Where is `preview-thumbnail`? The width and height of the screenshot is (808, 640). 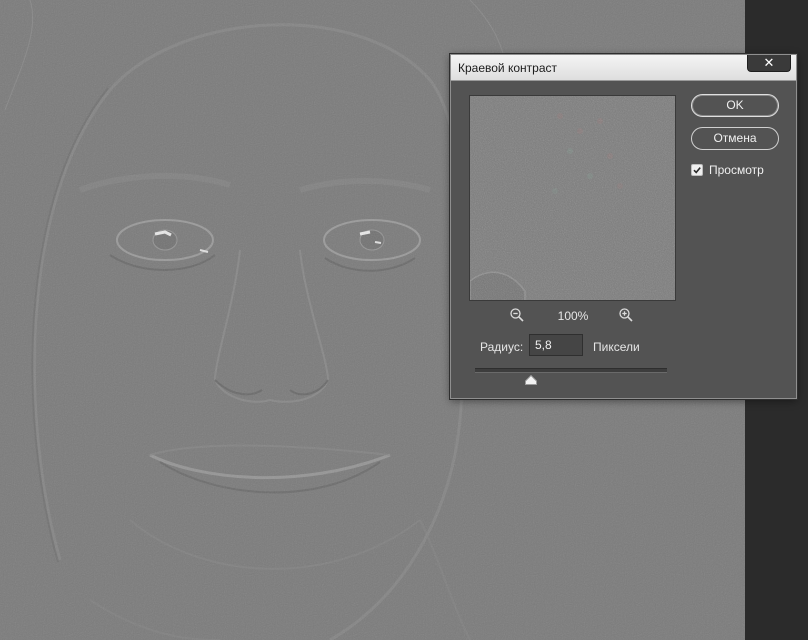
preview-thumbnail is located at coordinates (572, 198).